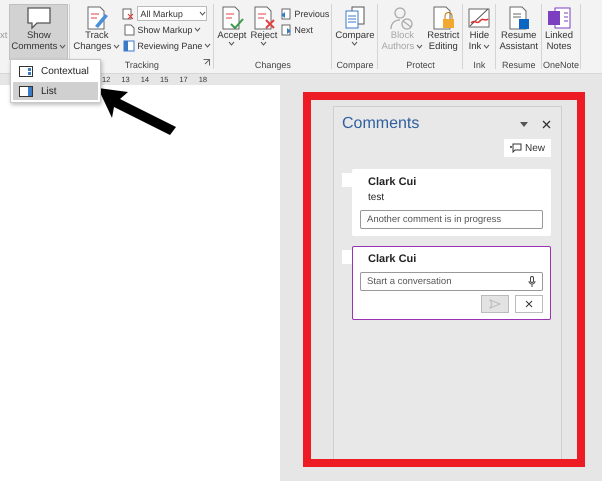 The image size is (602, 481). I want to click on pane-icon, so click(129, 46).